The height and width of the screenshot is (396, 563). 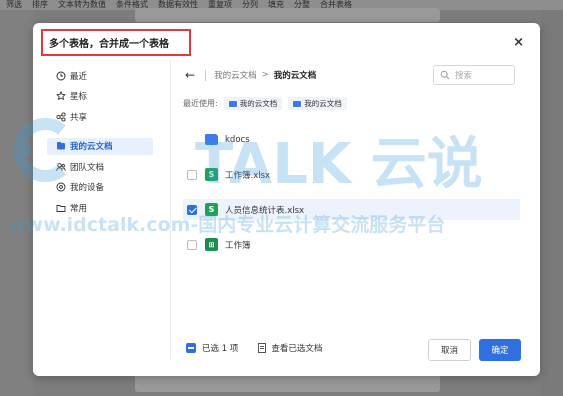 I want to click on search-placeholder: 搜索, so click(x=464, y=76).